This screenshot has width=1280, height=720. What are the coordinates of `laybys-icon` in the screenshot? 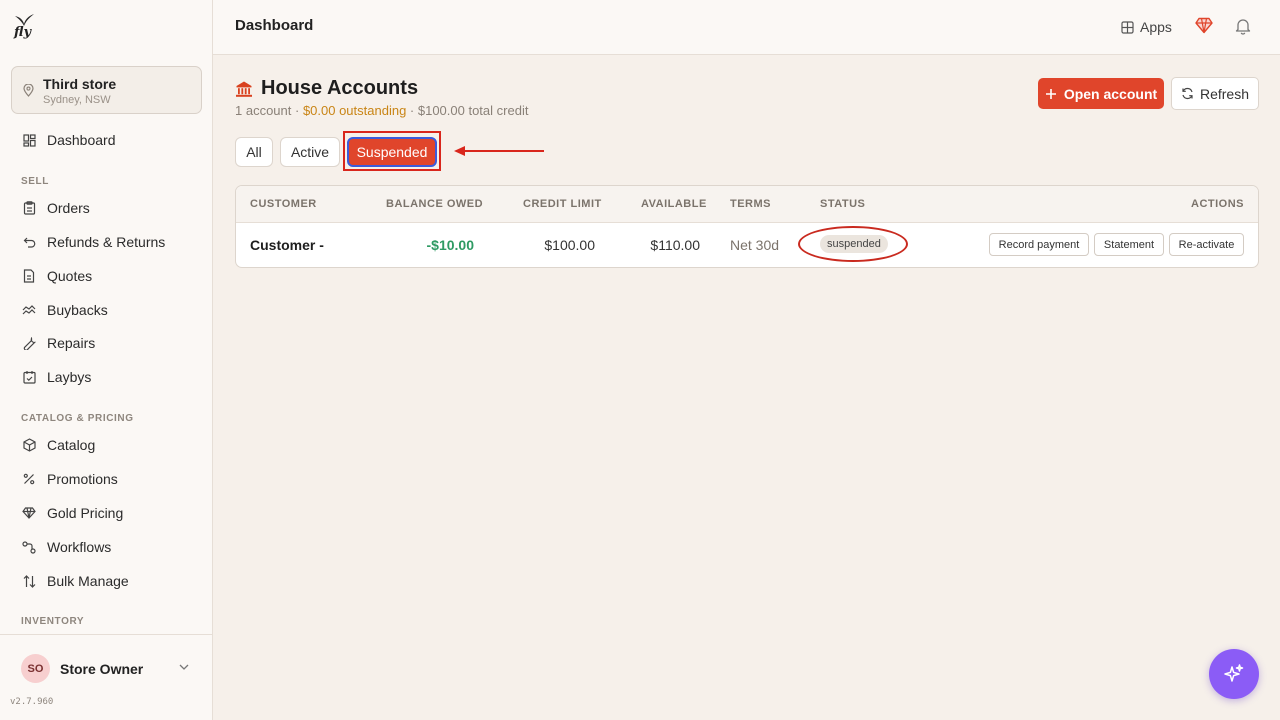 It's located at (29, 377).